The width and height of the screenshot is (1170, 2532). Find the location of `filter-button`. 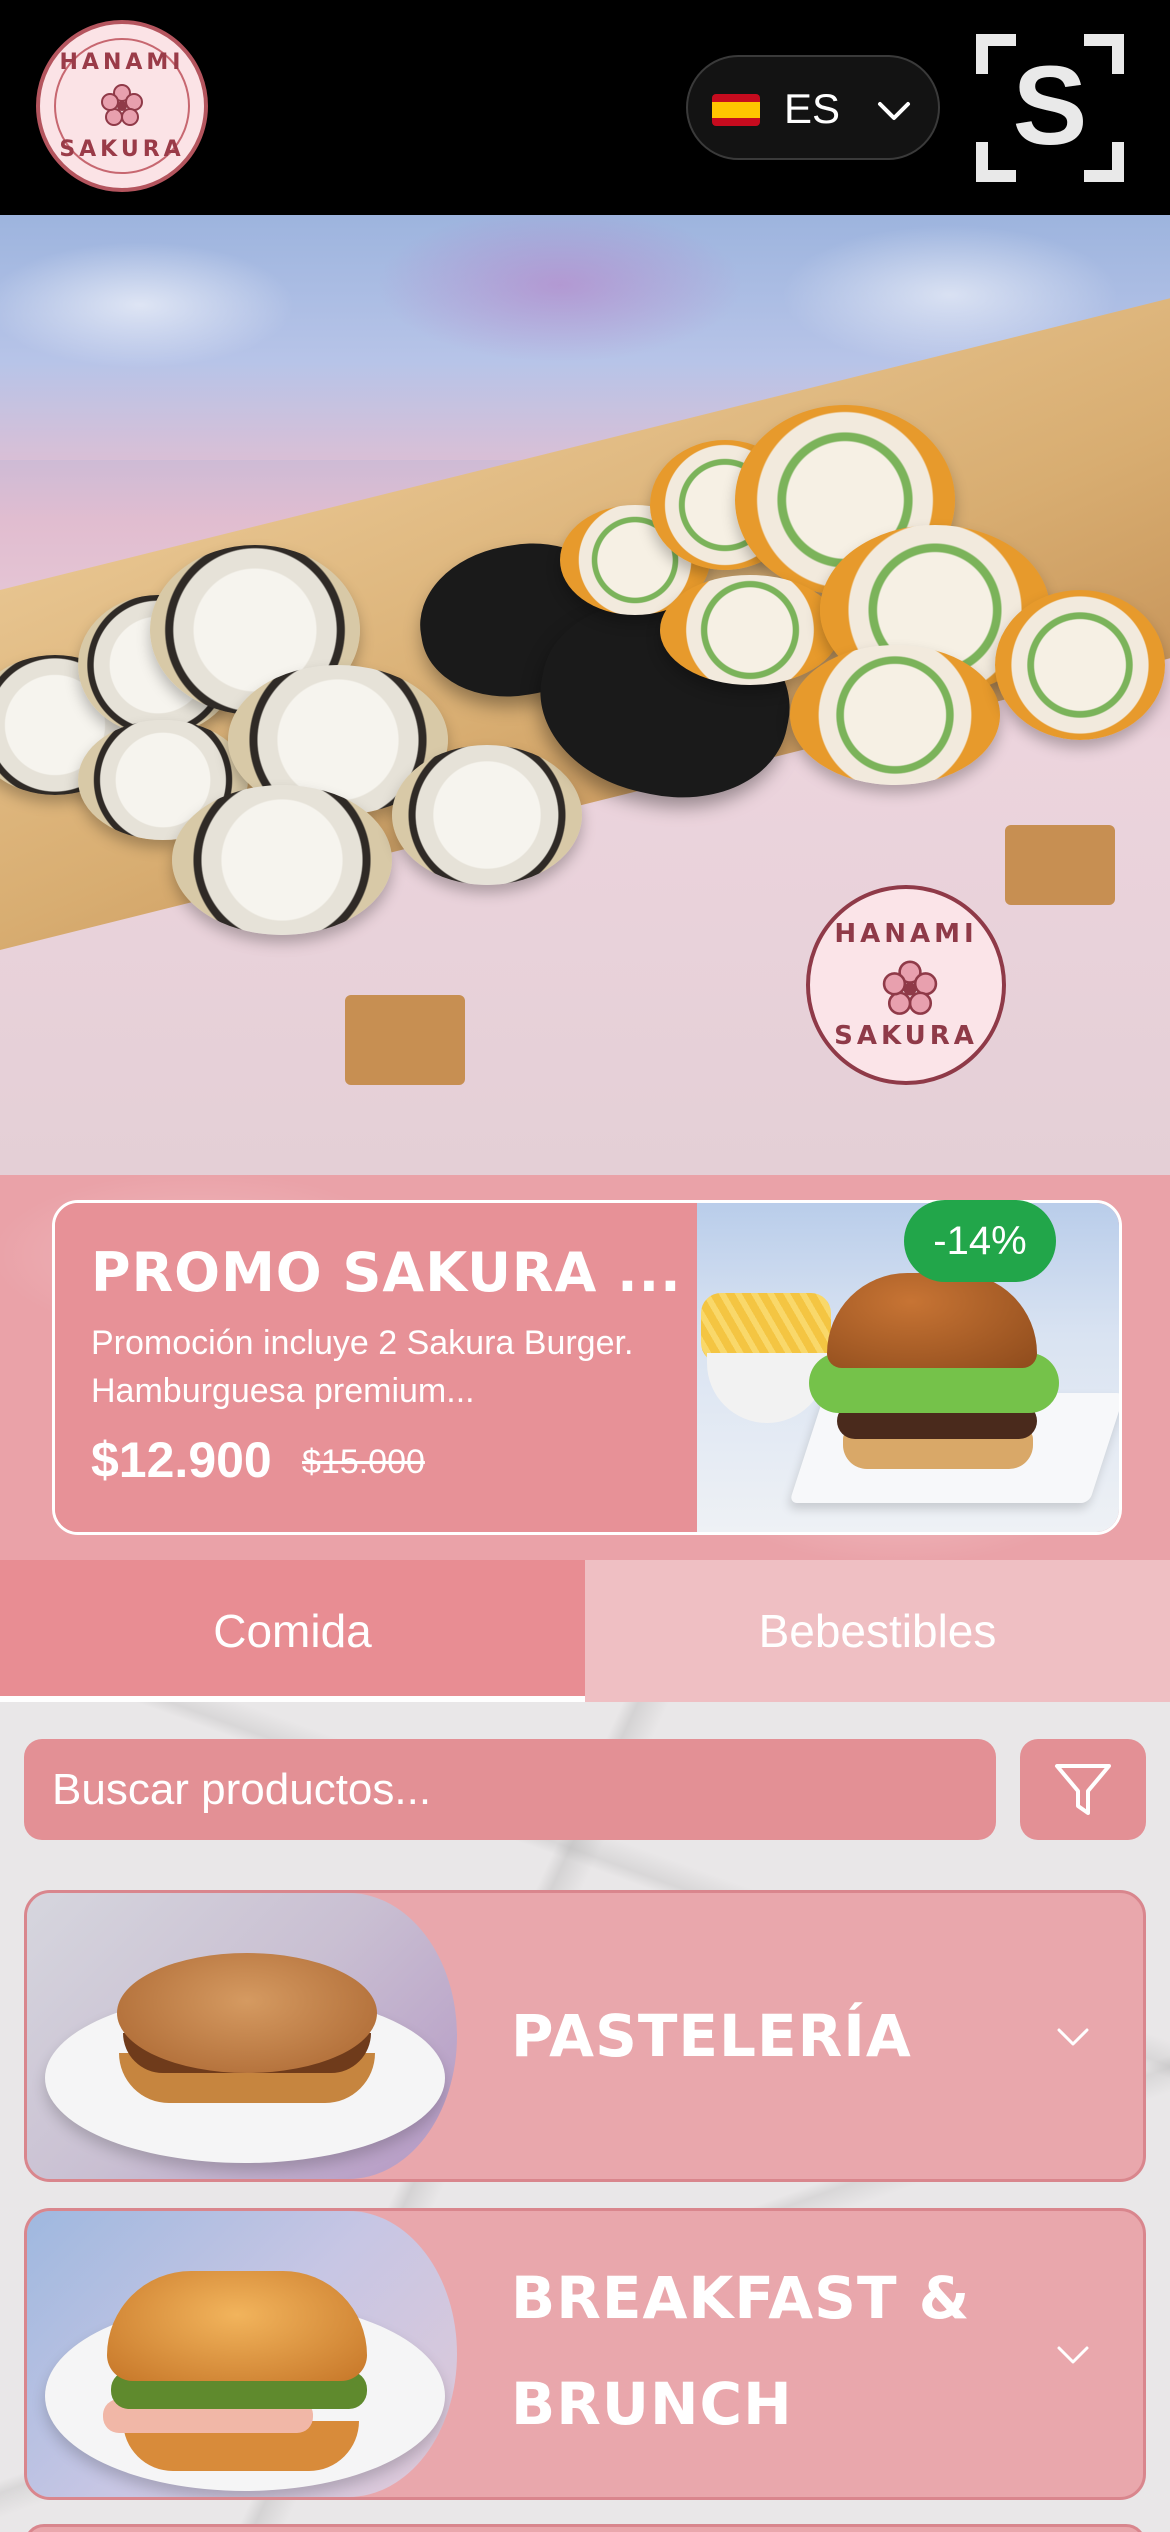

filter-button is located at coordinates (1083, 1789).